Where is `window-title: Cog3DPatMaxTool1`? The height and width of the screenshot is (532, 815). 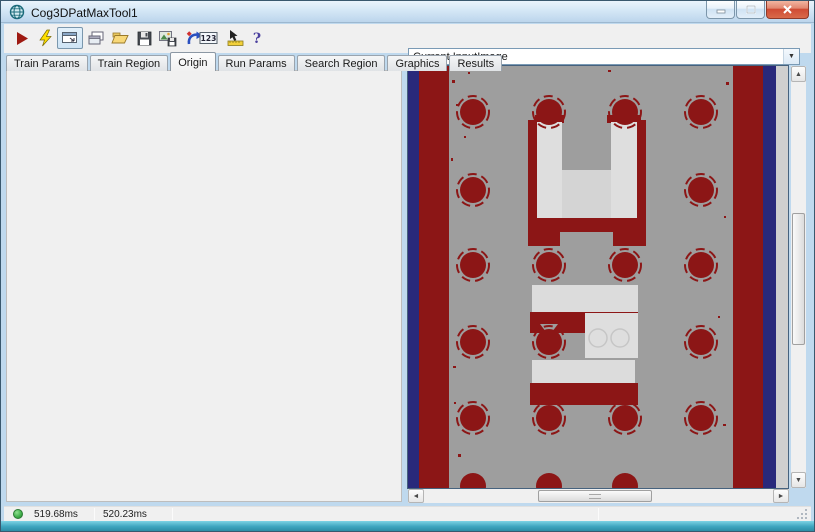
window-title: Cog3DPatMaxTool1 is located at coordinates (84, 13).